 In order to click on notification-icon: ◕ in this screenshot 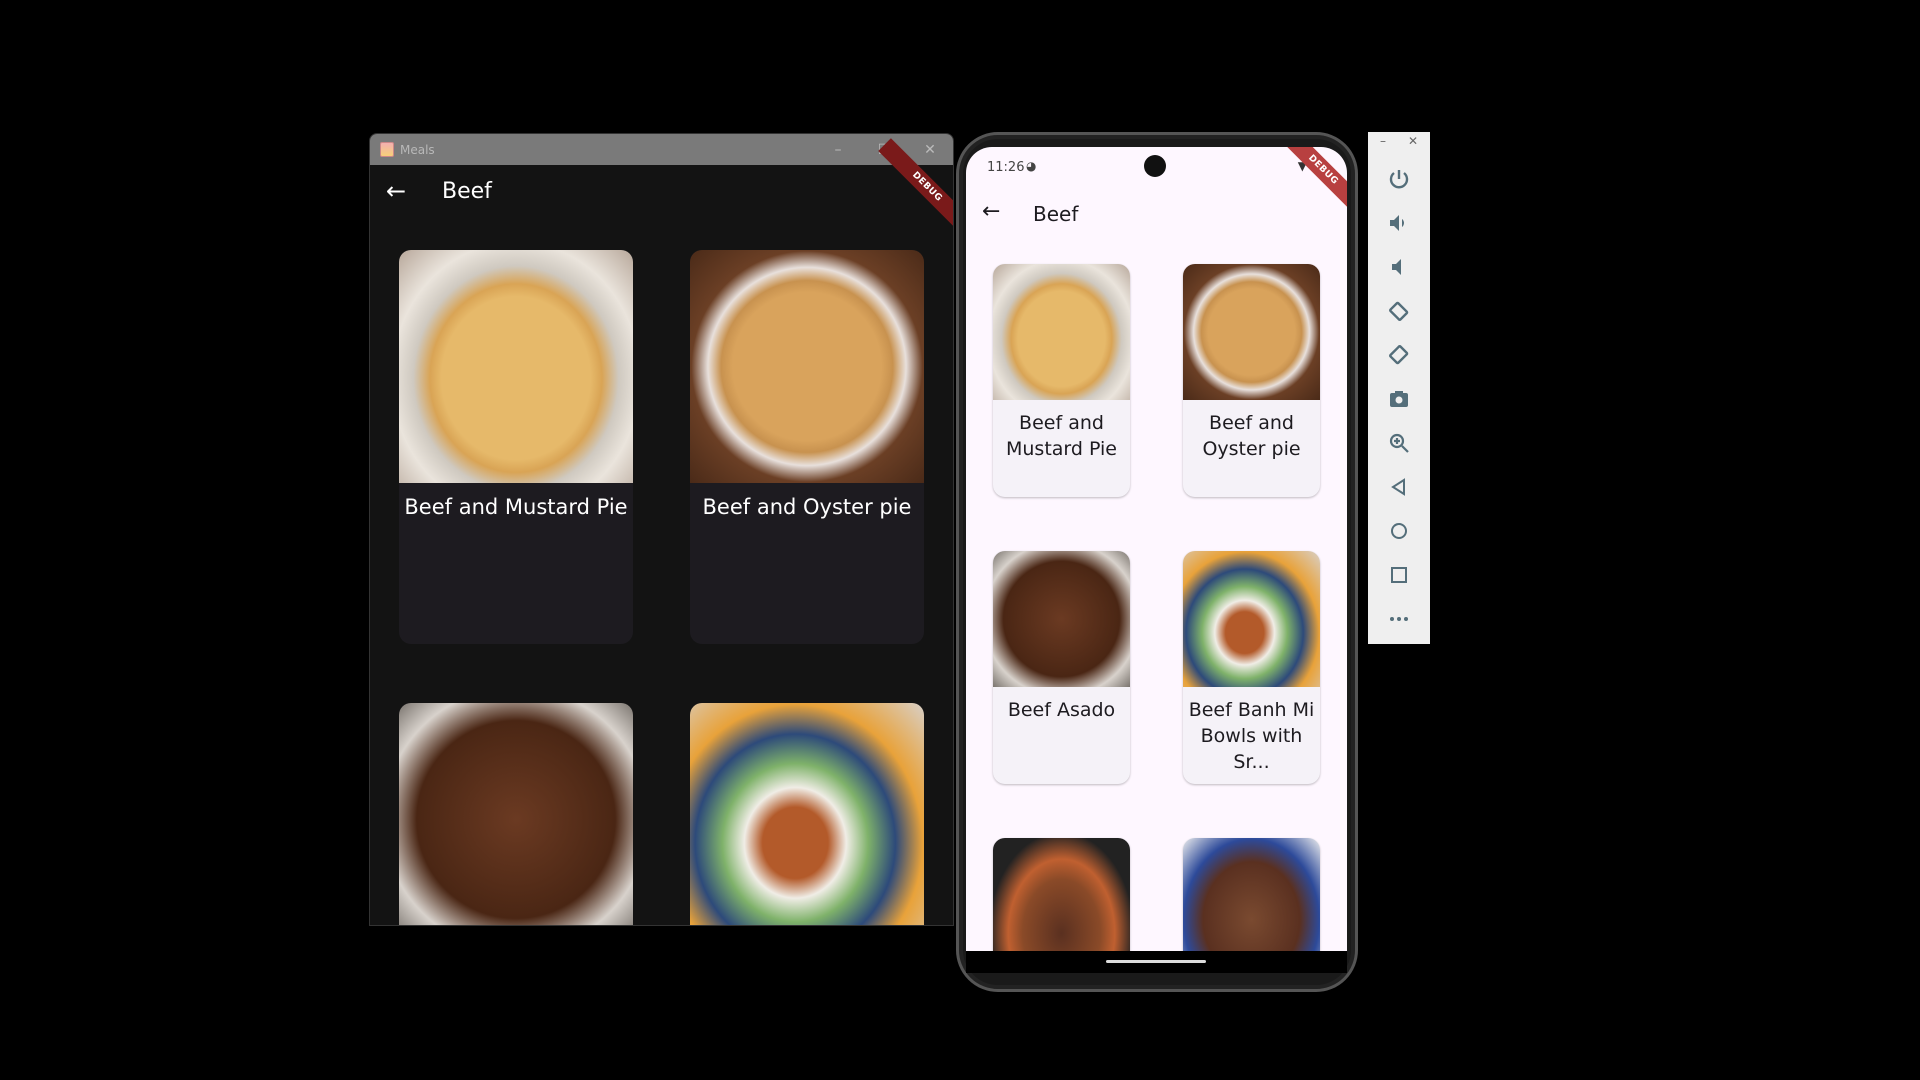, I will do `click(1031, 166)`.